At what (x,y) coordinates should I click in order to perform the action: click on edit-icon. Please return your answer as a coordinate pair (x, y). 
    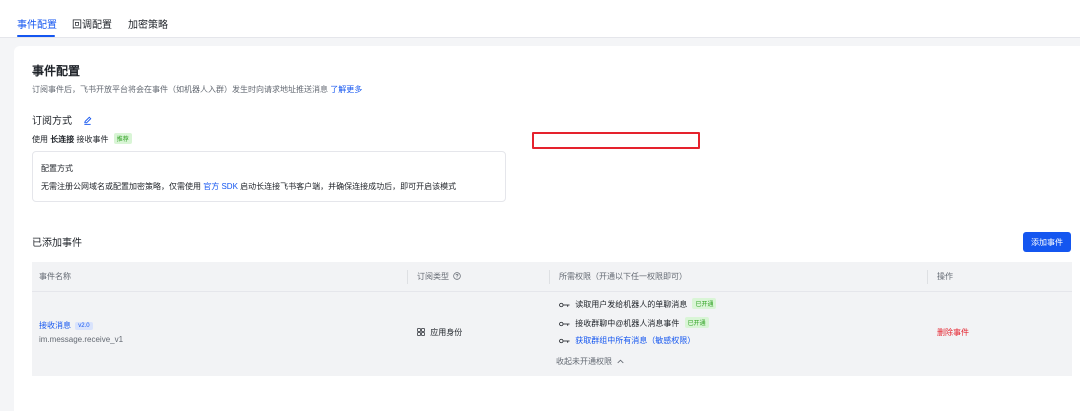
    Looking at the image, I should click on (87, 122).